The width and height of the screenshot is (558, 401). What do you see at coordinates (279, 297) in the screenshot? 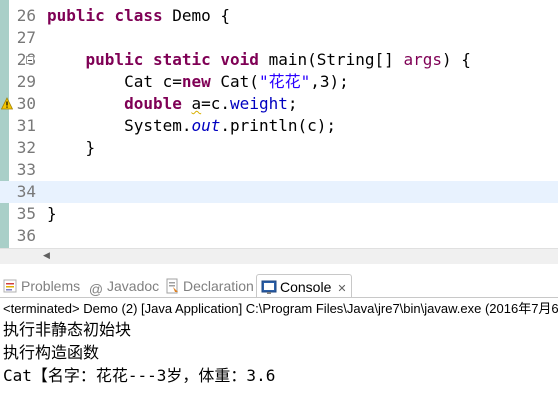
I see `tab-bar-divider` at bounding box center [279, 297].